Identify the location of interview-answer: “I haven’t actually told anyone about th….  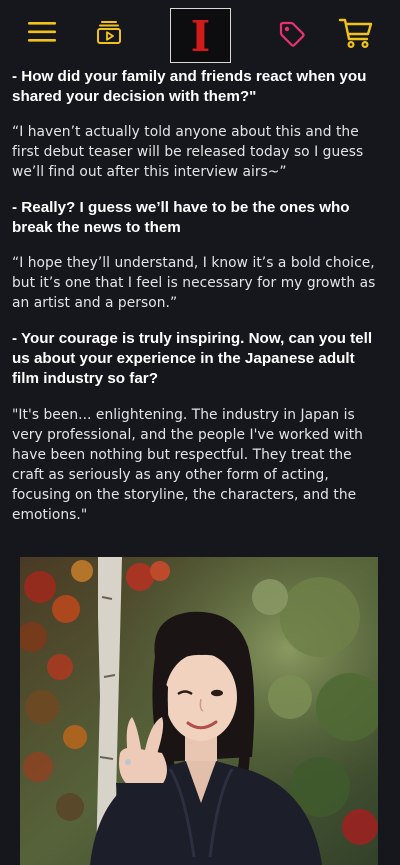
(188, 152).